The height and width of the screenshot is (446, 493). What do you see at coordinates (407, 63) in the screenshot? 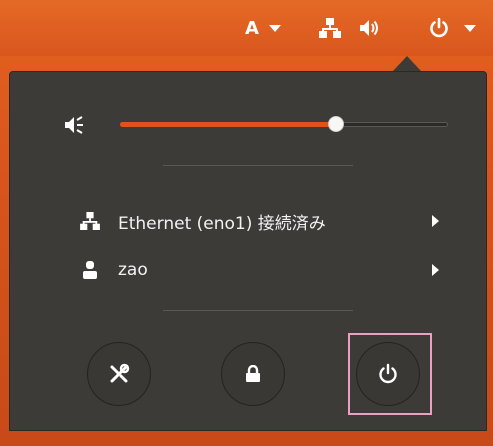
I see `menu-pointer` at bounding box center [407, 63].